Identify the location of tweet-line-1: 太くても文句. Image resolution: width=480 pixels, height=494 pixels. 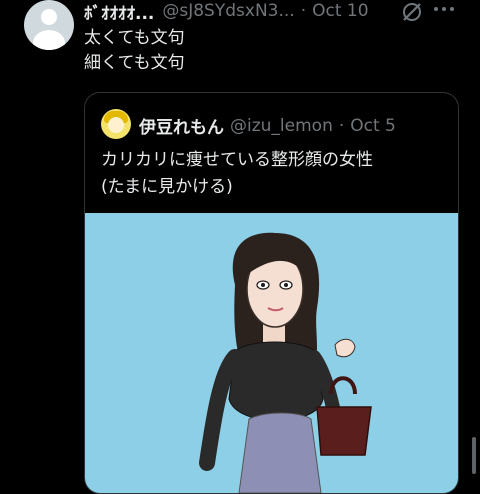
(134, 38).